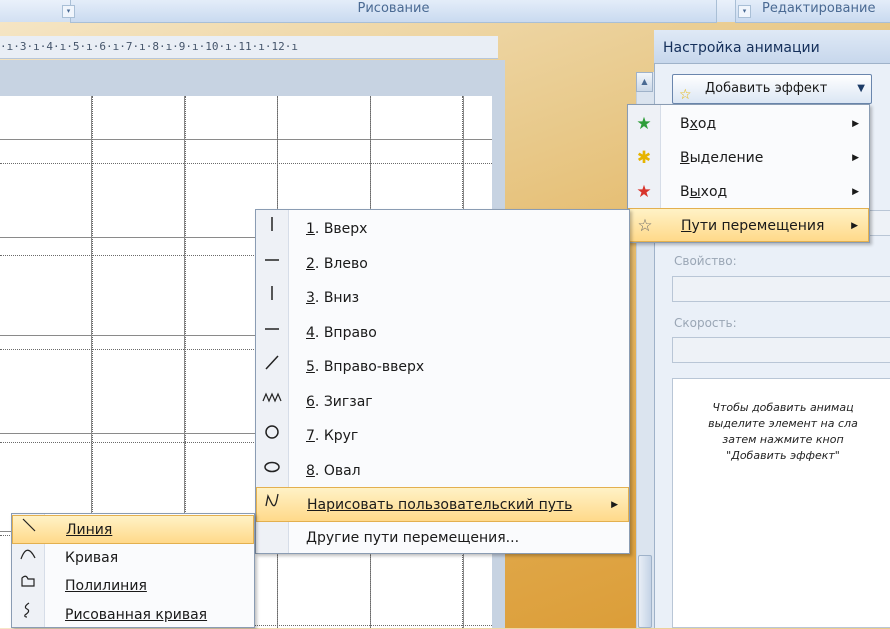  Describe the element at coordinates (442, 229) in the screenshot. I see `menu-item-path-up: 1. Вверх` at that location.